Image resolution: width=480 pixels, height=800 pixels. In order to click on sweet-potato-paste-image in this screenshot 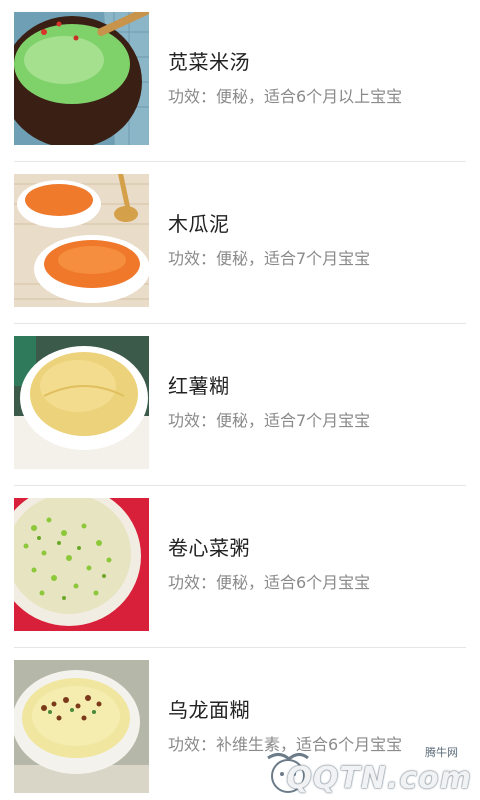, I will do `click(81, 402)`.